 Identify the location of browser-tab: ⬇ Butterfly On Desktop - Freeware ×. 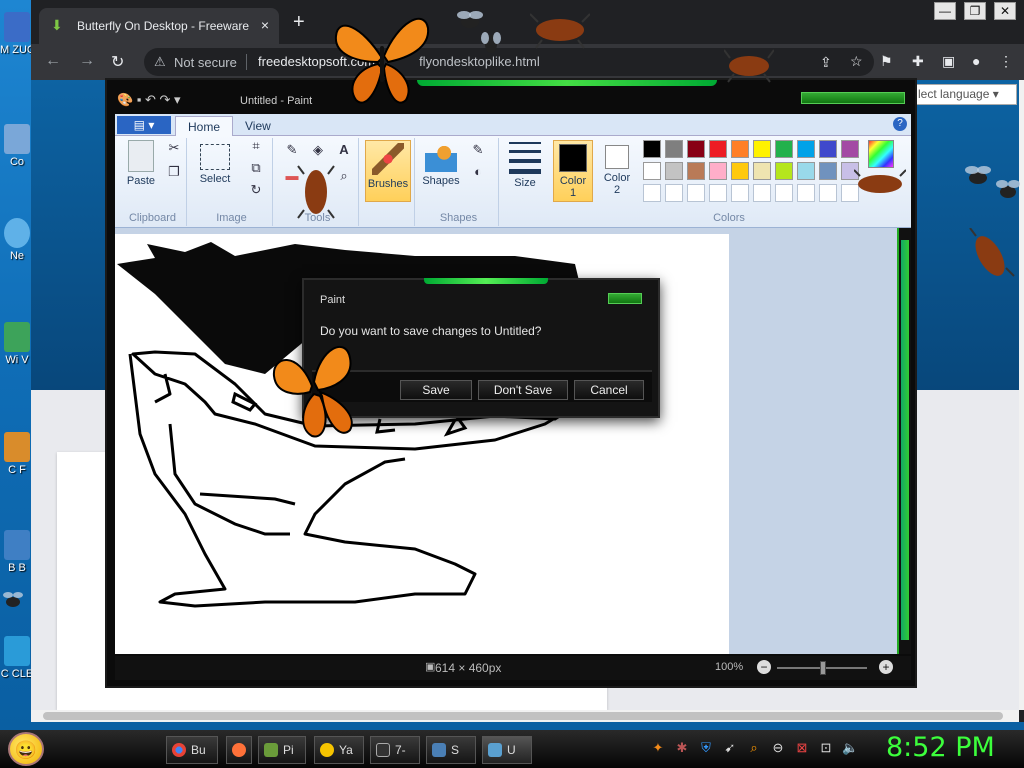
(159, 26).